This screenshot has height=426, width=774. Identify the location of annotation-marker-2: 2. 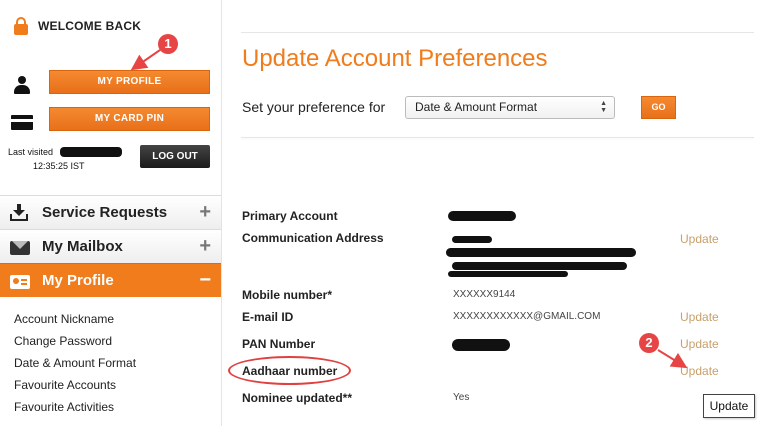
(649, 343).